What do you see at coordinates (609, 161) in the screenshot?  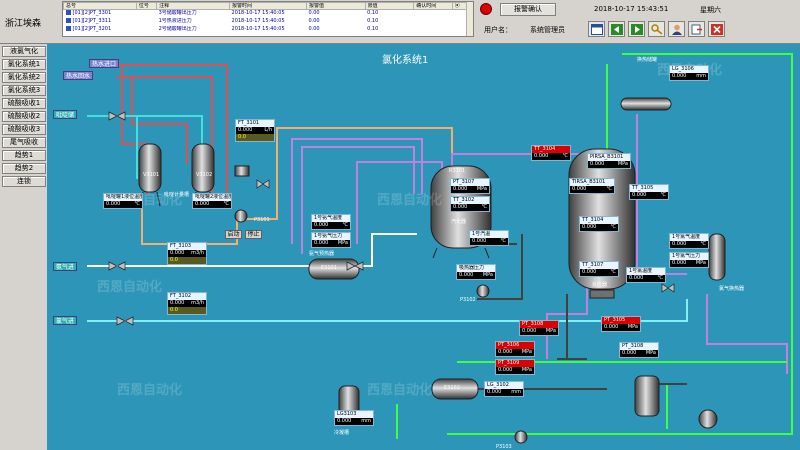 I see `instrument-pirsa-b3101: PIRSA_B3101 0.000 MPa` at bounding box center [609, 161].